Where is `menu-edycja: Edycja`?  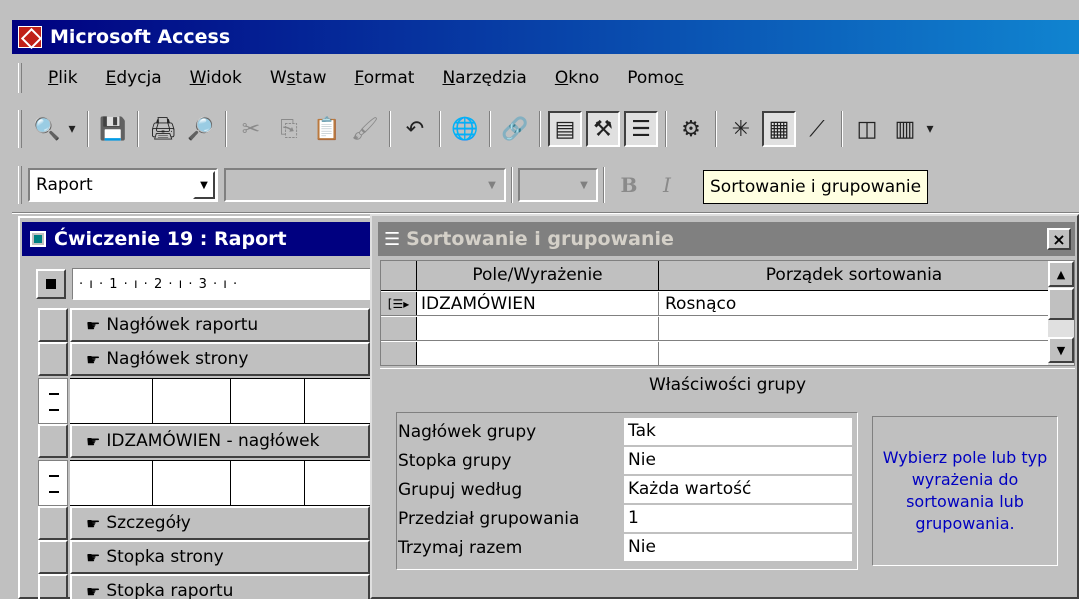 menu-edycja: Edycja is located at coordinates (134, 78).